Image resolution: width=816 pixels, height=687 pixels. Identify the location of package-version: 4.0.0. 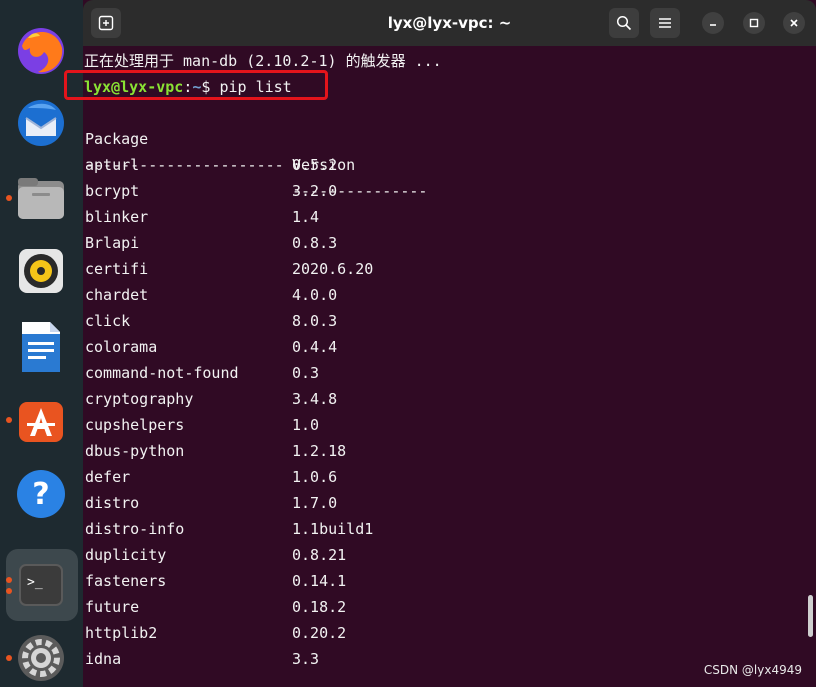
(315, 295).